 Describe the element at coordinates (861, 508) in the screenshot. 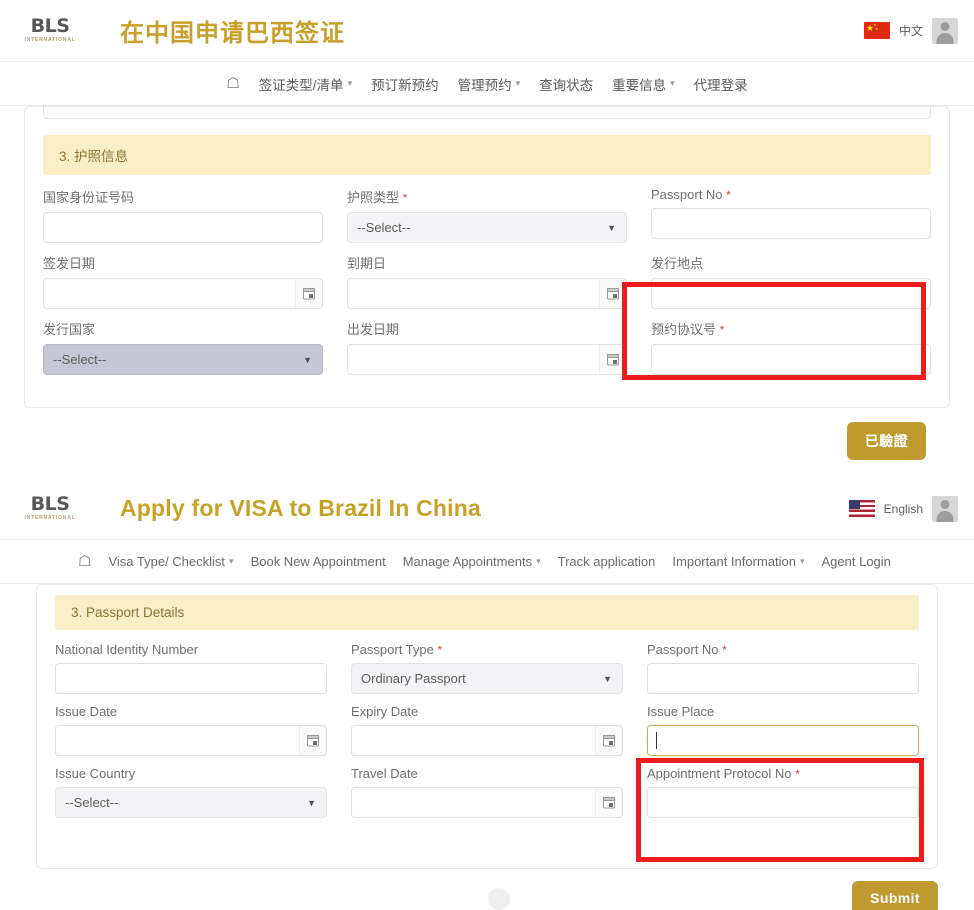

I see `us-flag-icon` at that location.